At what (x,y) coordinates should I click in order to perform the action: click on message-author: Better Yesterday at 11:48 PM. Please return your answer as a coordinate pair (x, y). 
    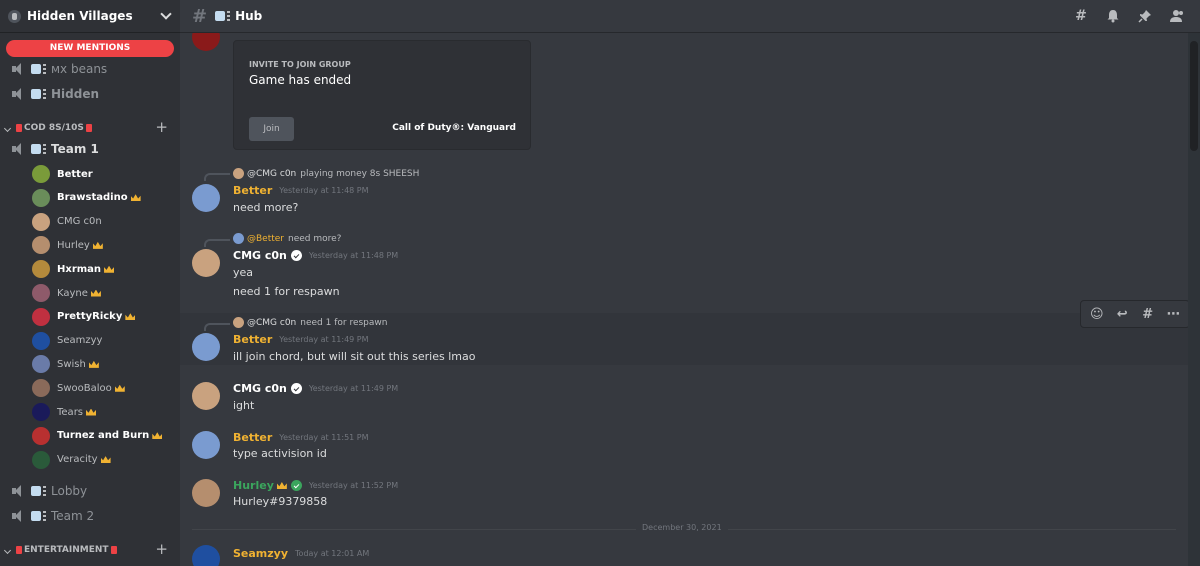
    Looking at the image, I should click on (301, 190).